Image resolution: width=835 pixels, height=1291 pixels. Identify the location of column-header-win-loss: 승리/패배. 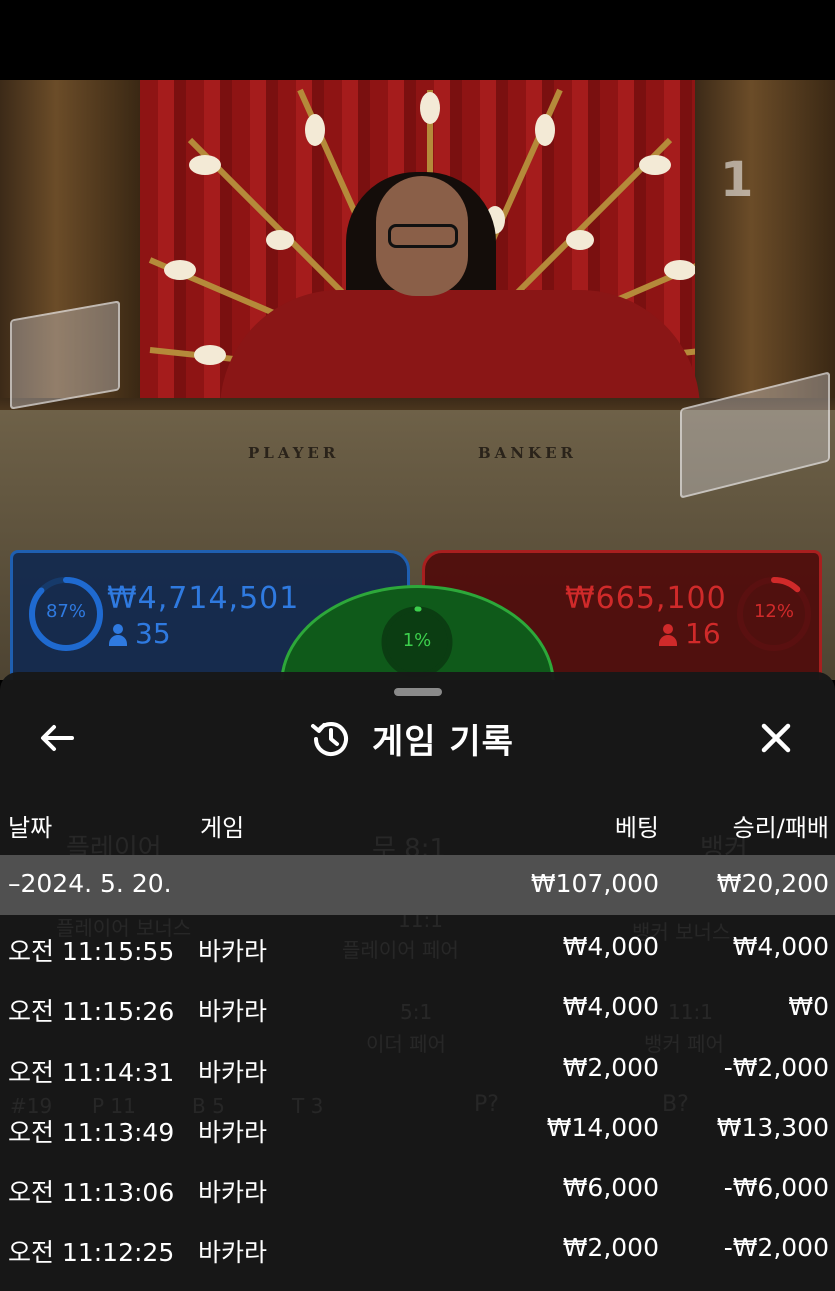
(780, 828).